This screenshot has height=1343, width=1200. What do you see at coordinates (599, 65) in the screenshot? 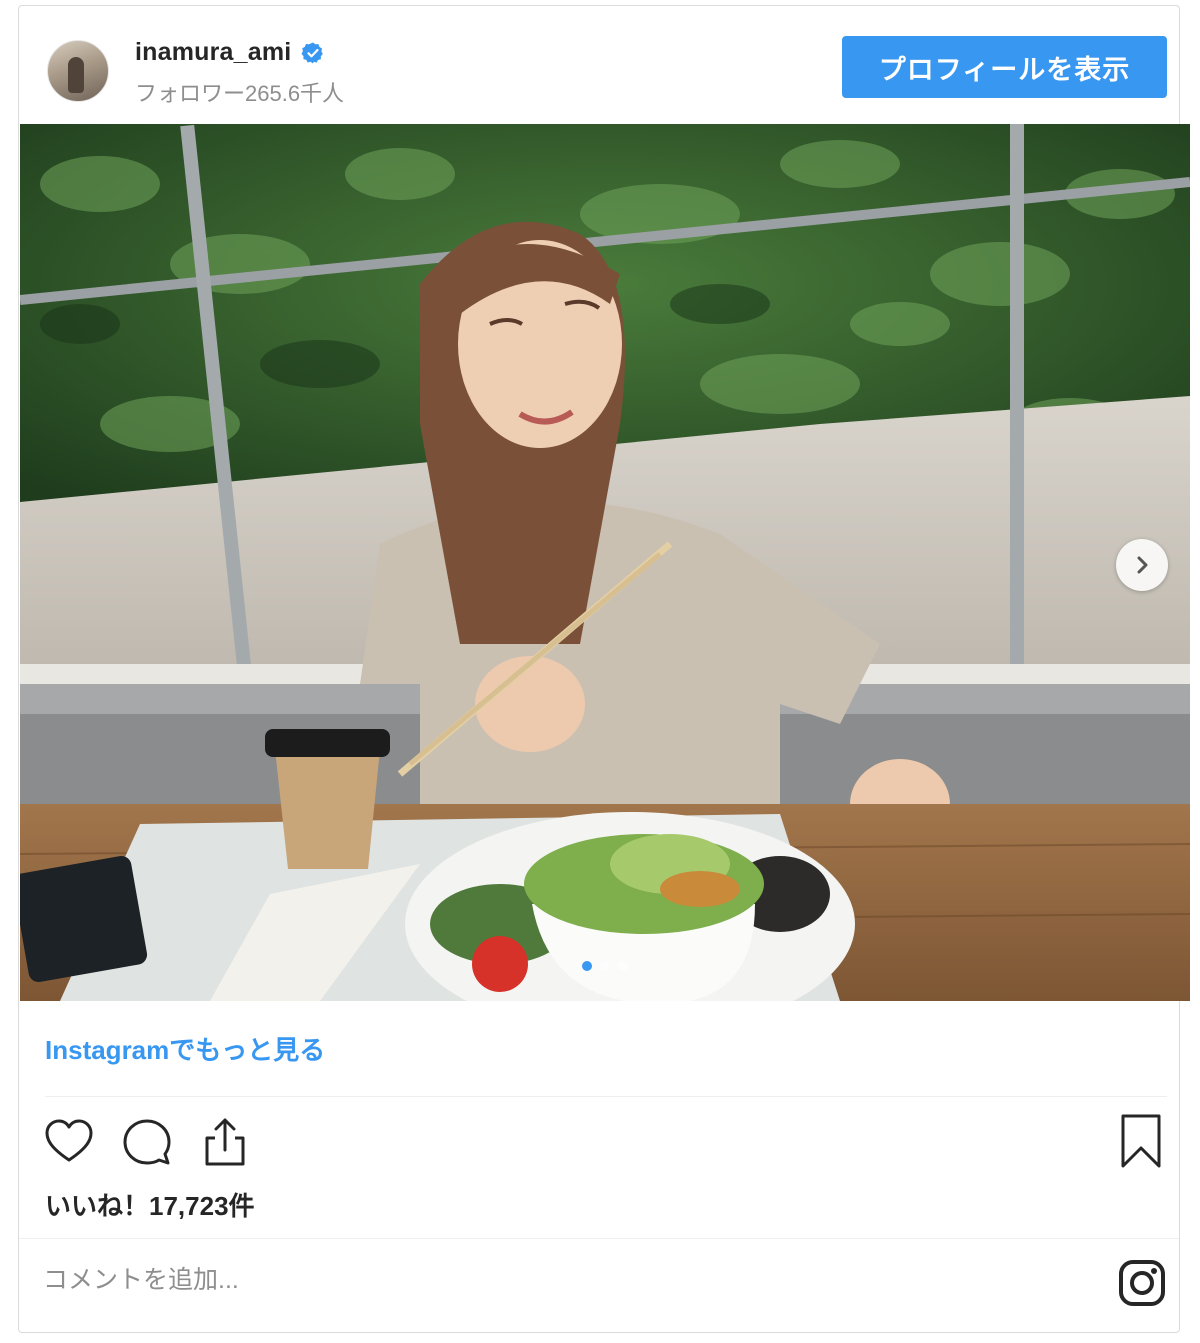
I see `post-header: inamura_ami フォロワー265.6千人 プロフィールを表示` at bounding box center [599, 65].